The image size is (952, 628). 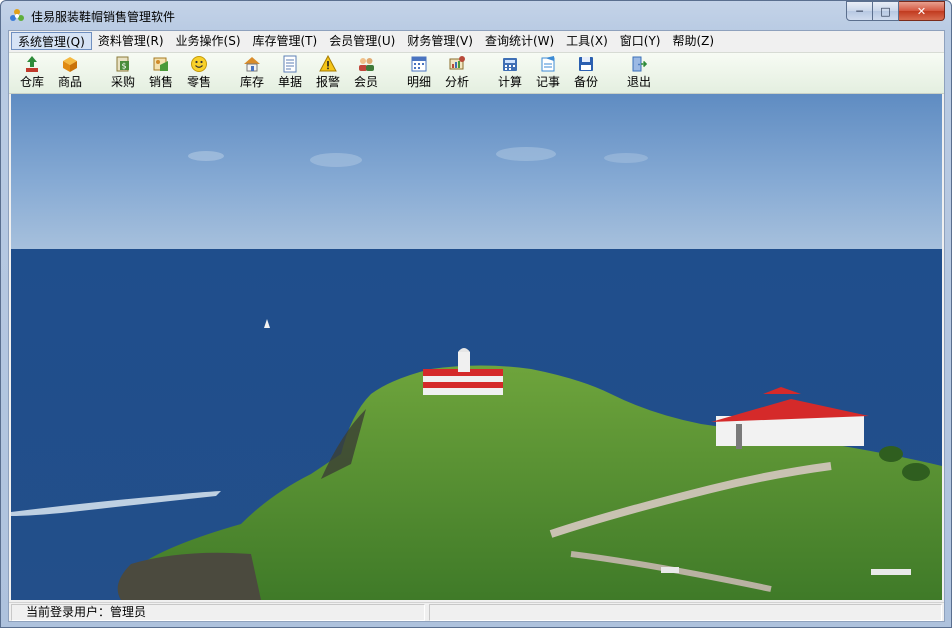 I want to click on toolbar-retail-button: 零售, so click(x=199, y=74).